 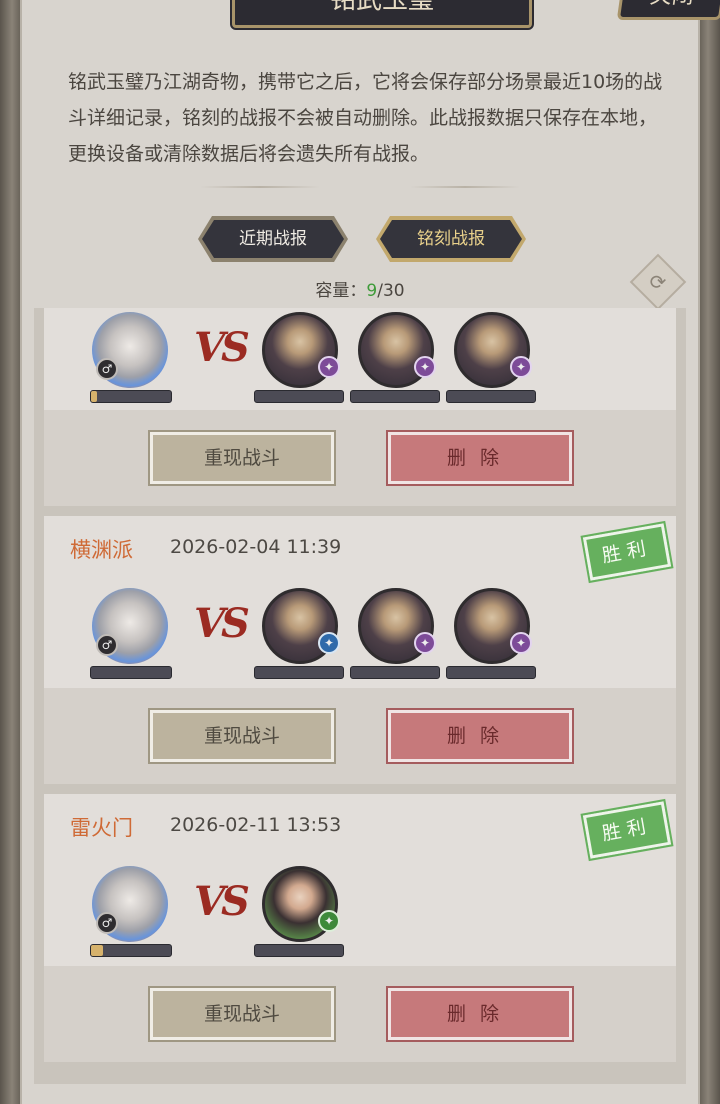 I want to click on opponent-sect-name: 雷火门, so click(x=101, y=828).